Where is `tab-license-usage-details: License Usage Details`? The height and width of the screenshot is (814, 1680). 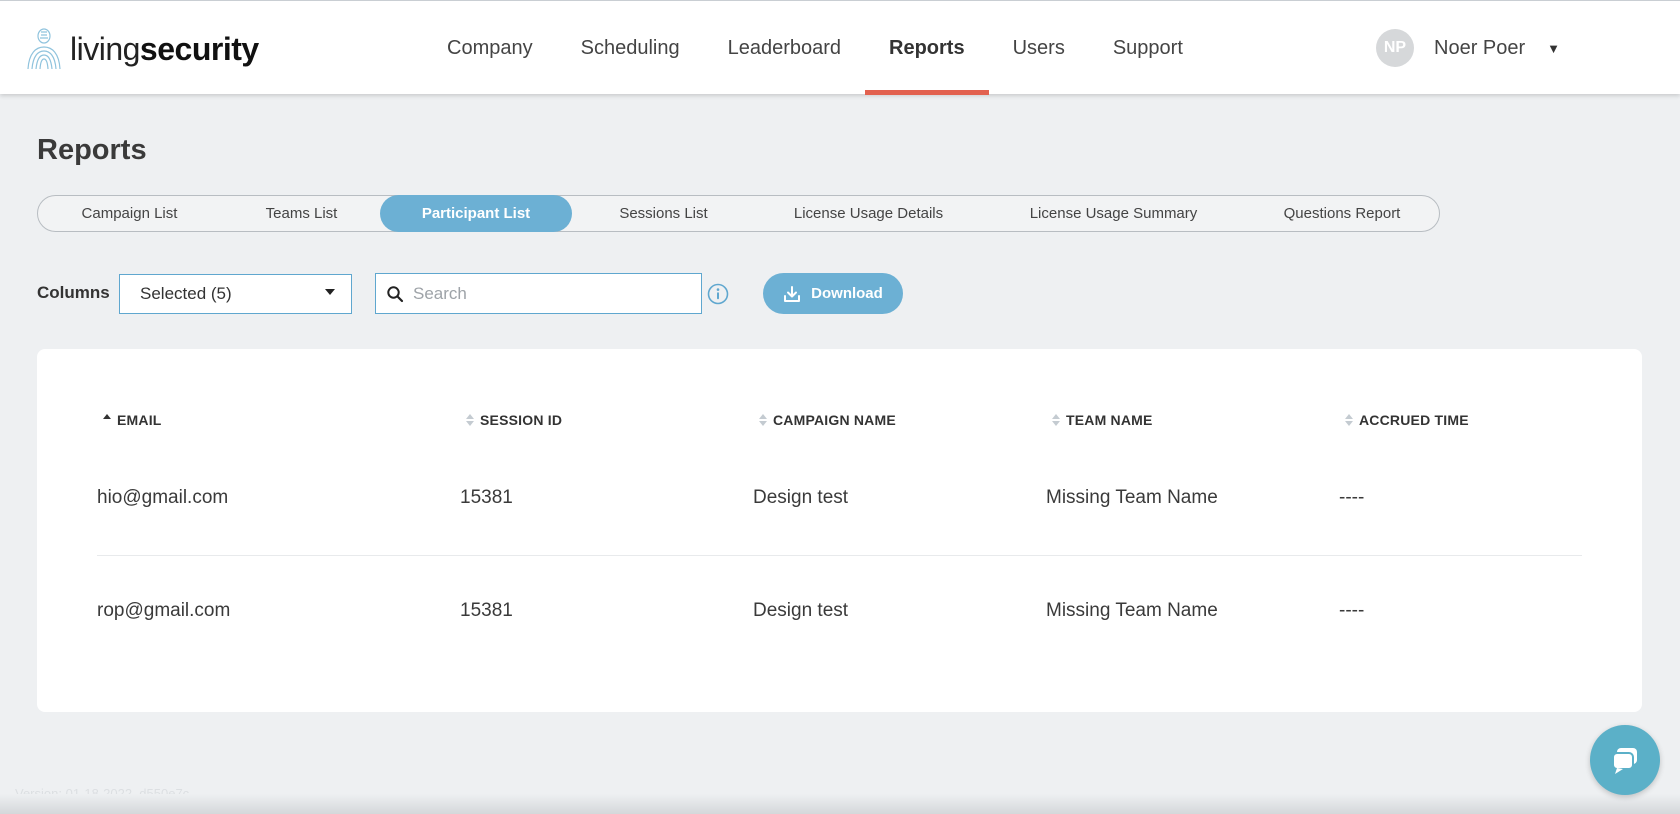
tab-license-usage-details: License Usage Details is located at coordinates (868, 213).